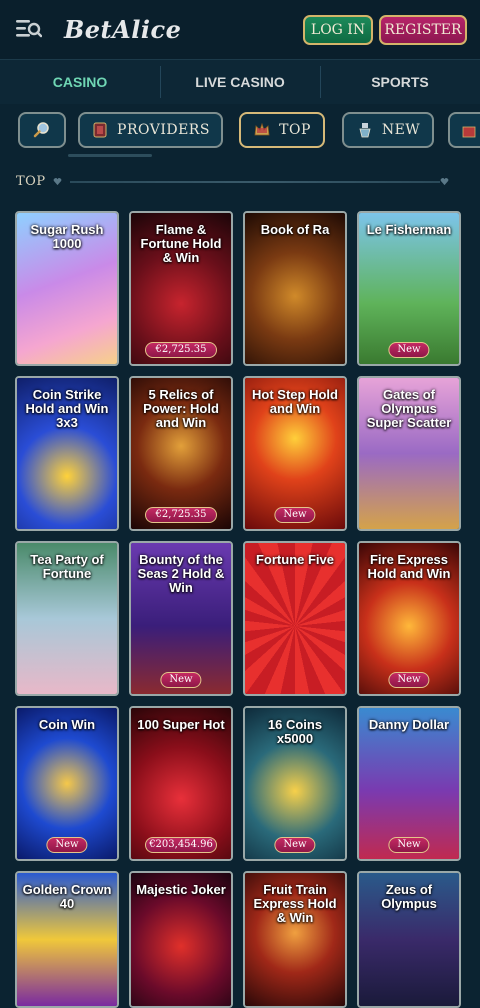 The height and width of the screenshot is (1008, 480). What do you see at coordinates (409, 229) in the screenshot?
I see `game-title: Le Fisherman` at bounding box center [409, 229].